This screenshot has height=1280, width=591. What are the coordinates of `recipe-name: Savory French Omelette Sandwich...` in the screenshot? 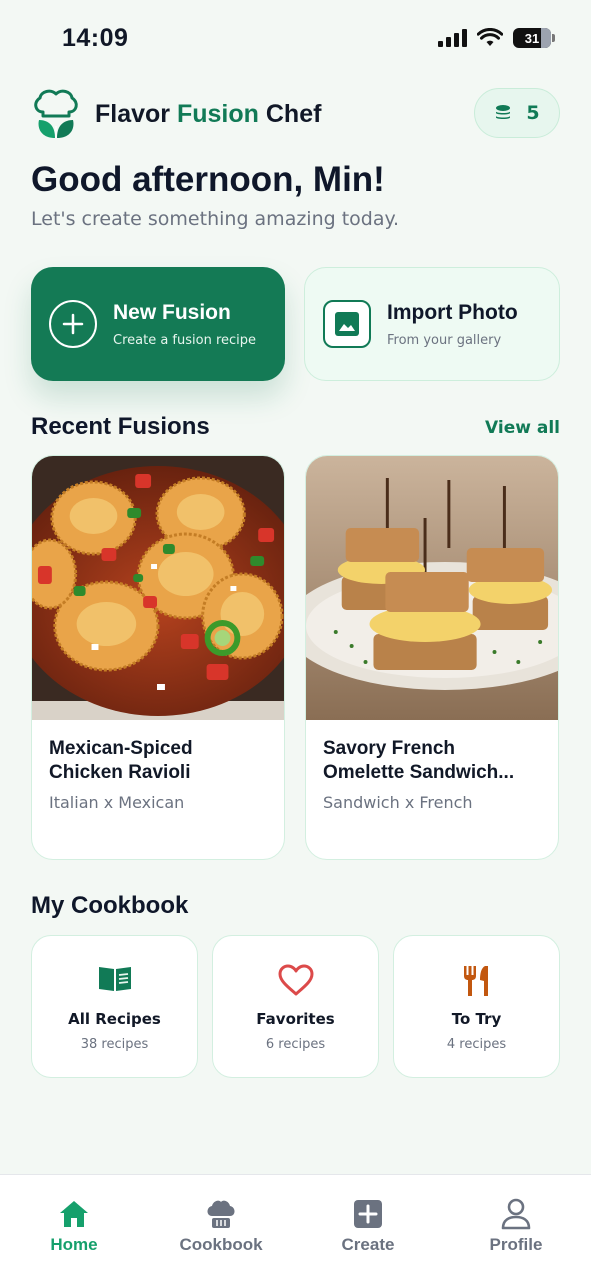 It's located at (419, 760).